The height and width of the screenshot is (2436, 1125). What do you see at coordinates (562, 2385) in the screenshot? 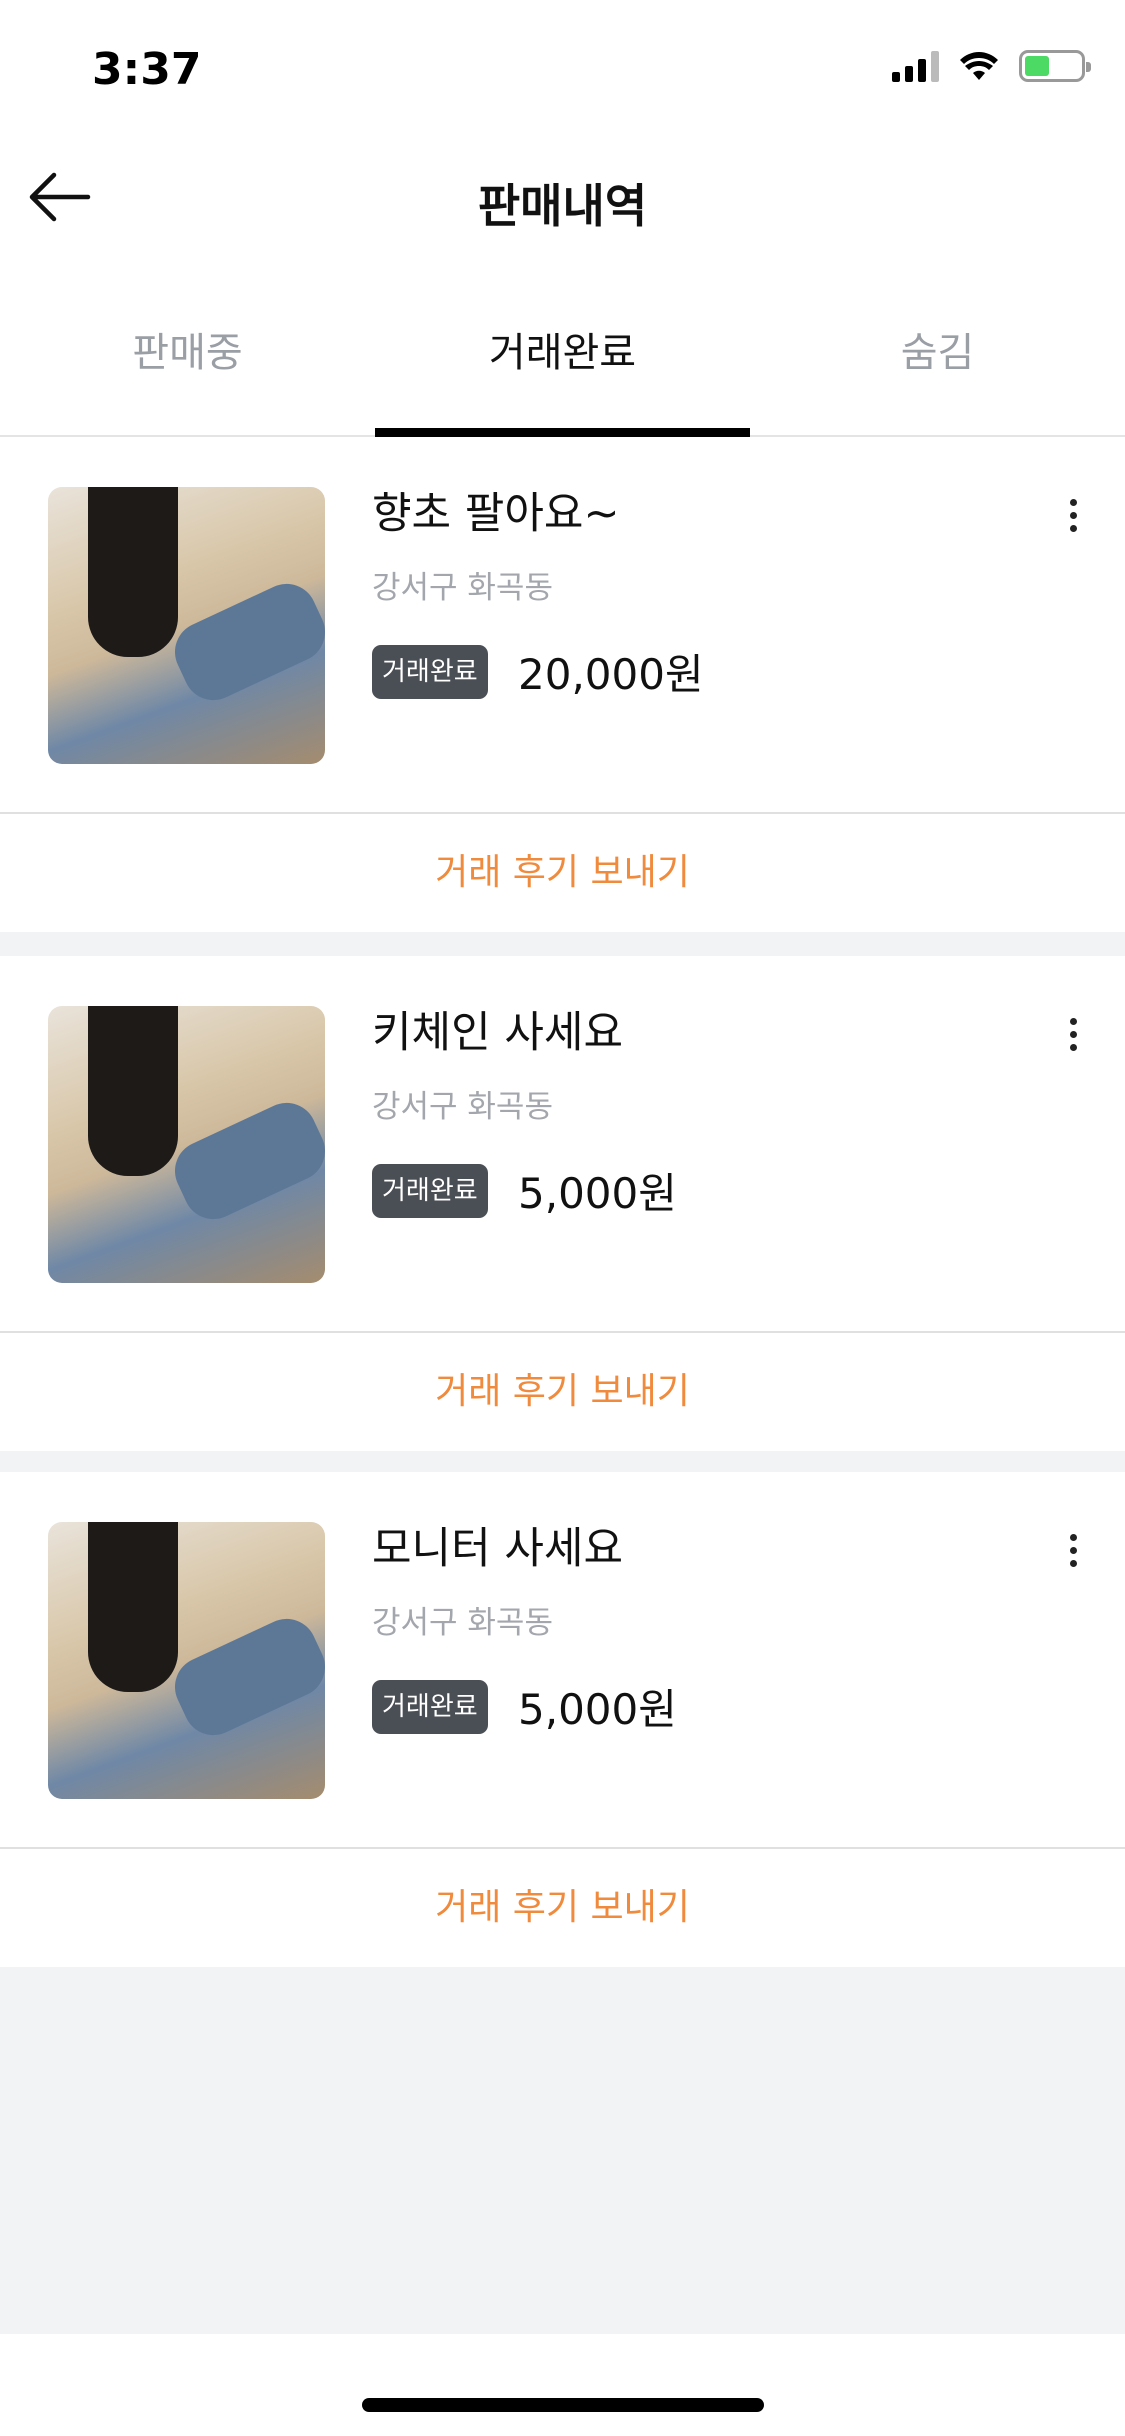
I see `bottom-safe-area` at bounding box center [562, 2385].